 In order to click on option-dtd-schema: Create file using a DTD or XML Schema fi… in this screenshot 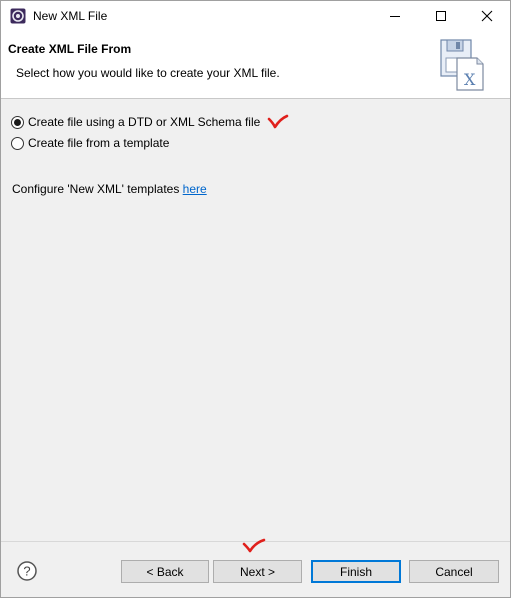, I will do `click(135, 122)`.